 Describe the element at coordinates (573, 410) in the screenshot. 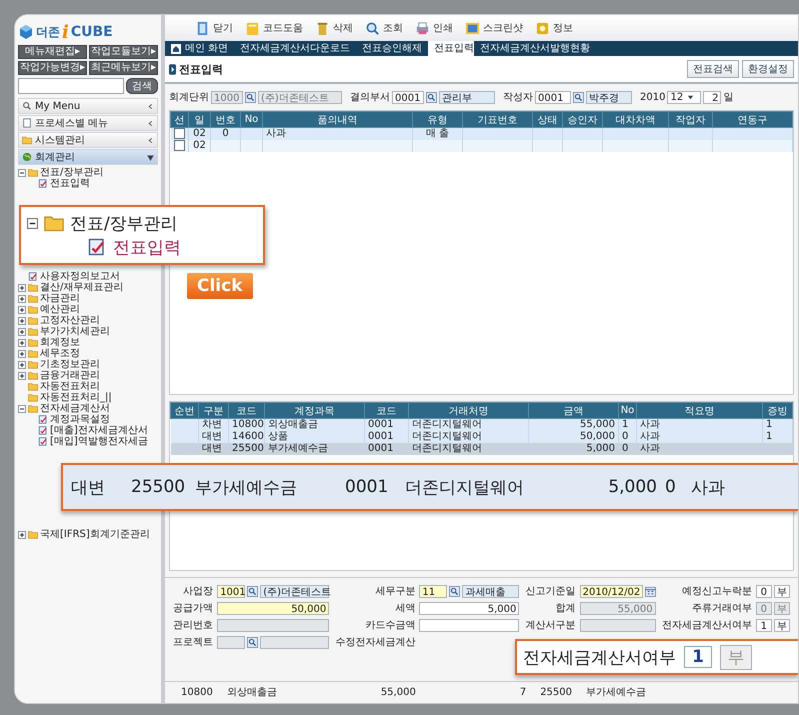

I see `column-header: 금액` at that location.